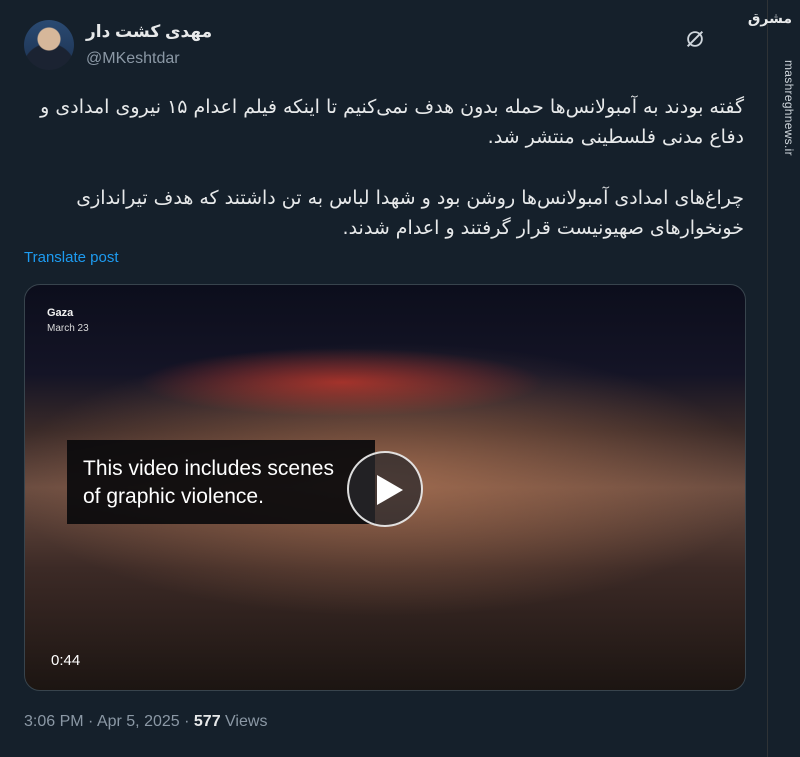 The height and width of the screenshot is (757, 800). I want to click on watermark-site: mashreghnews.ir, so click(789, 108).